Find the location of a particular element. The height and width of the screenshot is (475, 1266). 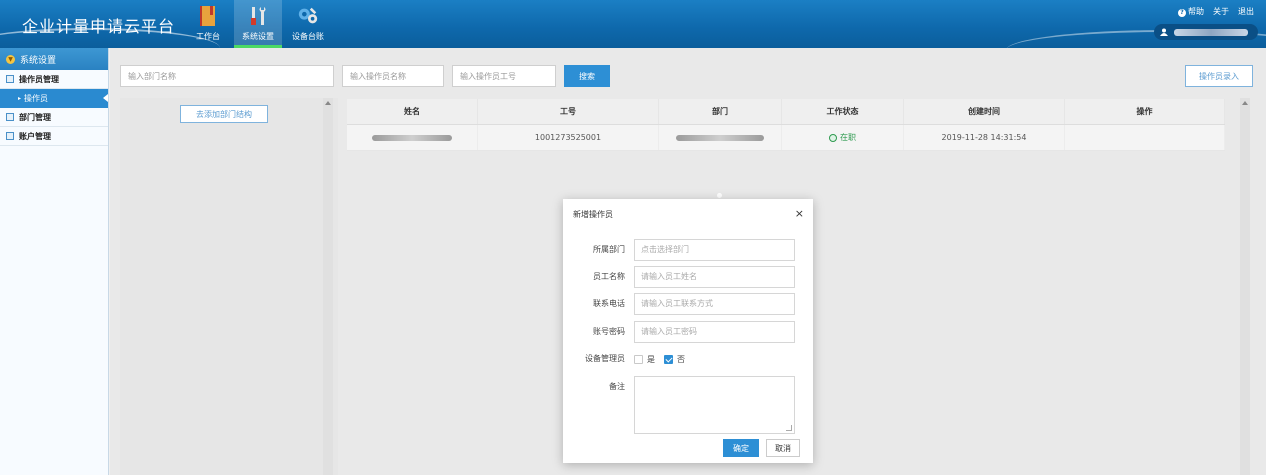

device-admin-label: 设备管理员 is located at coordinates (605, 358).